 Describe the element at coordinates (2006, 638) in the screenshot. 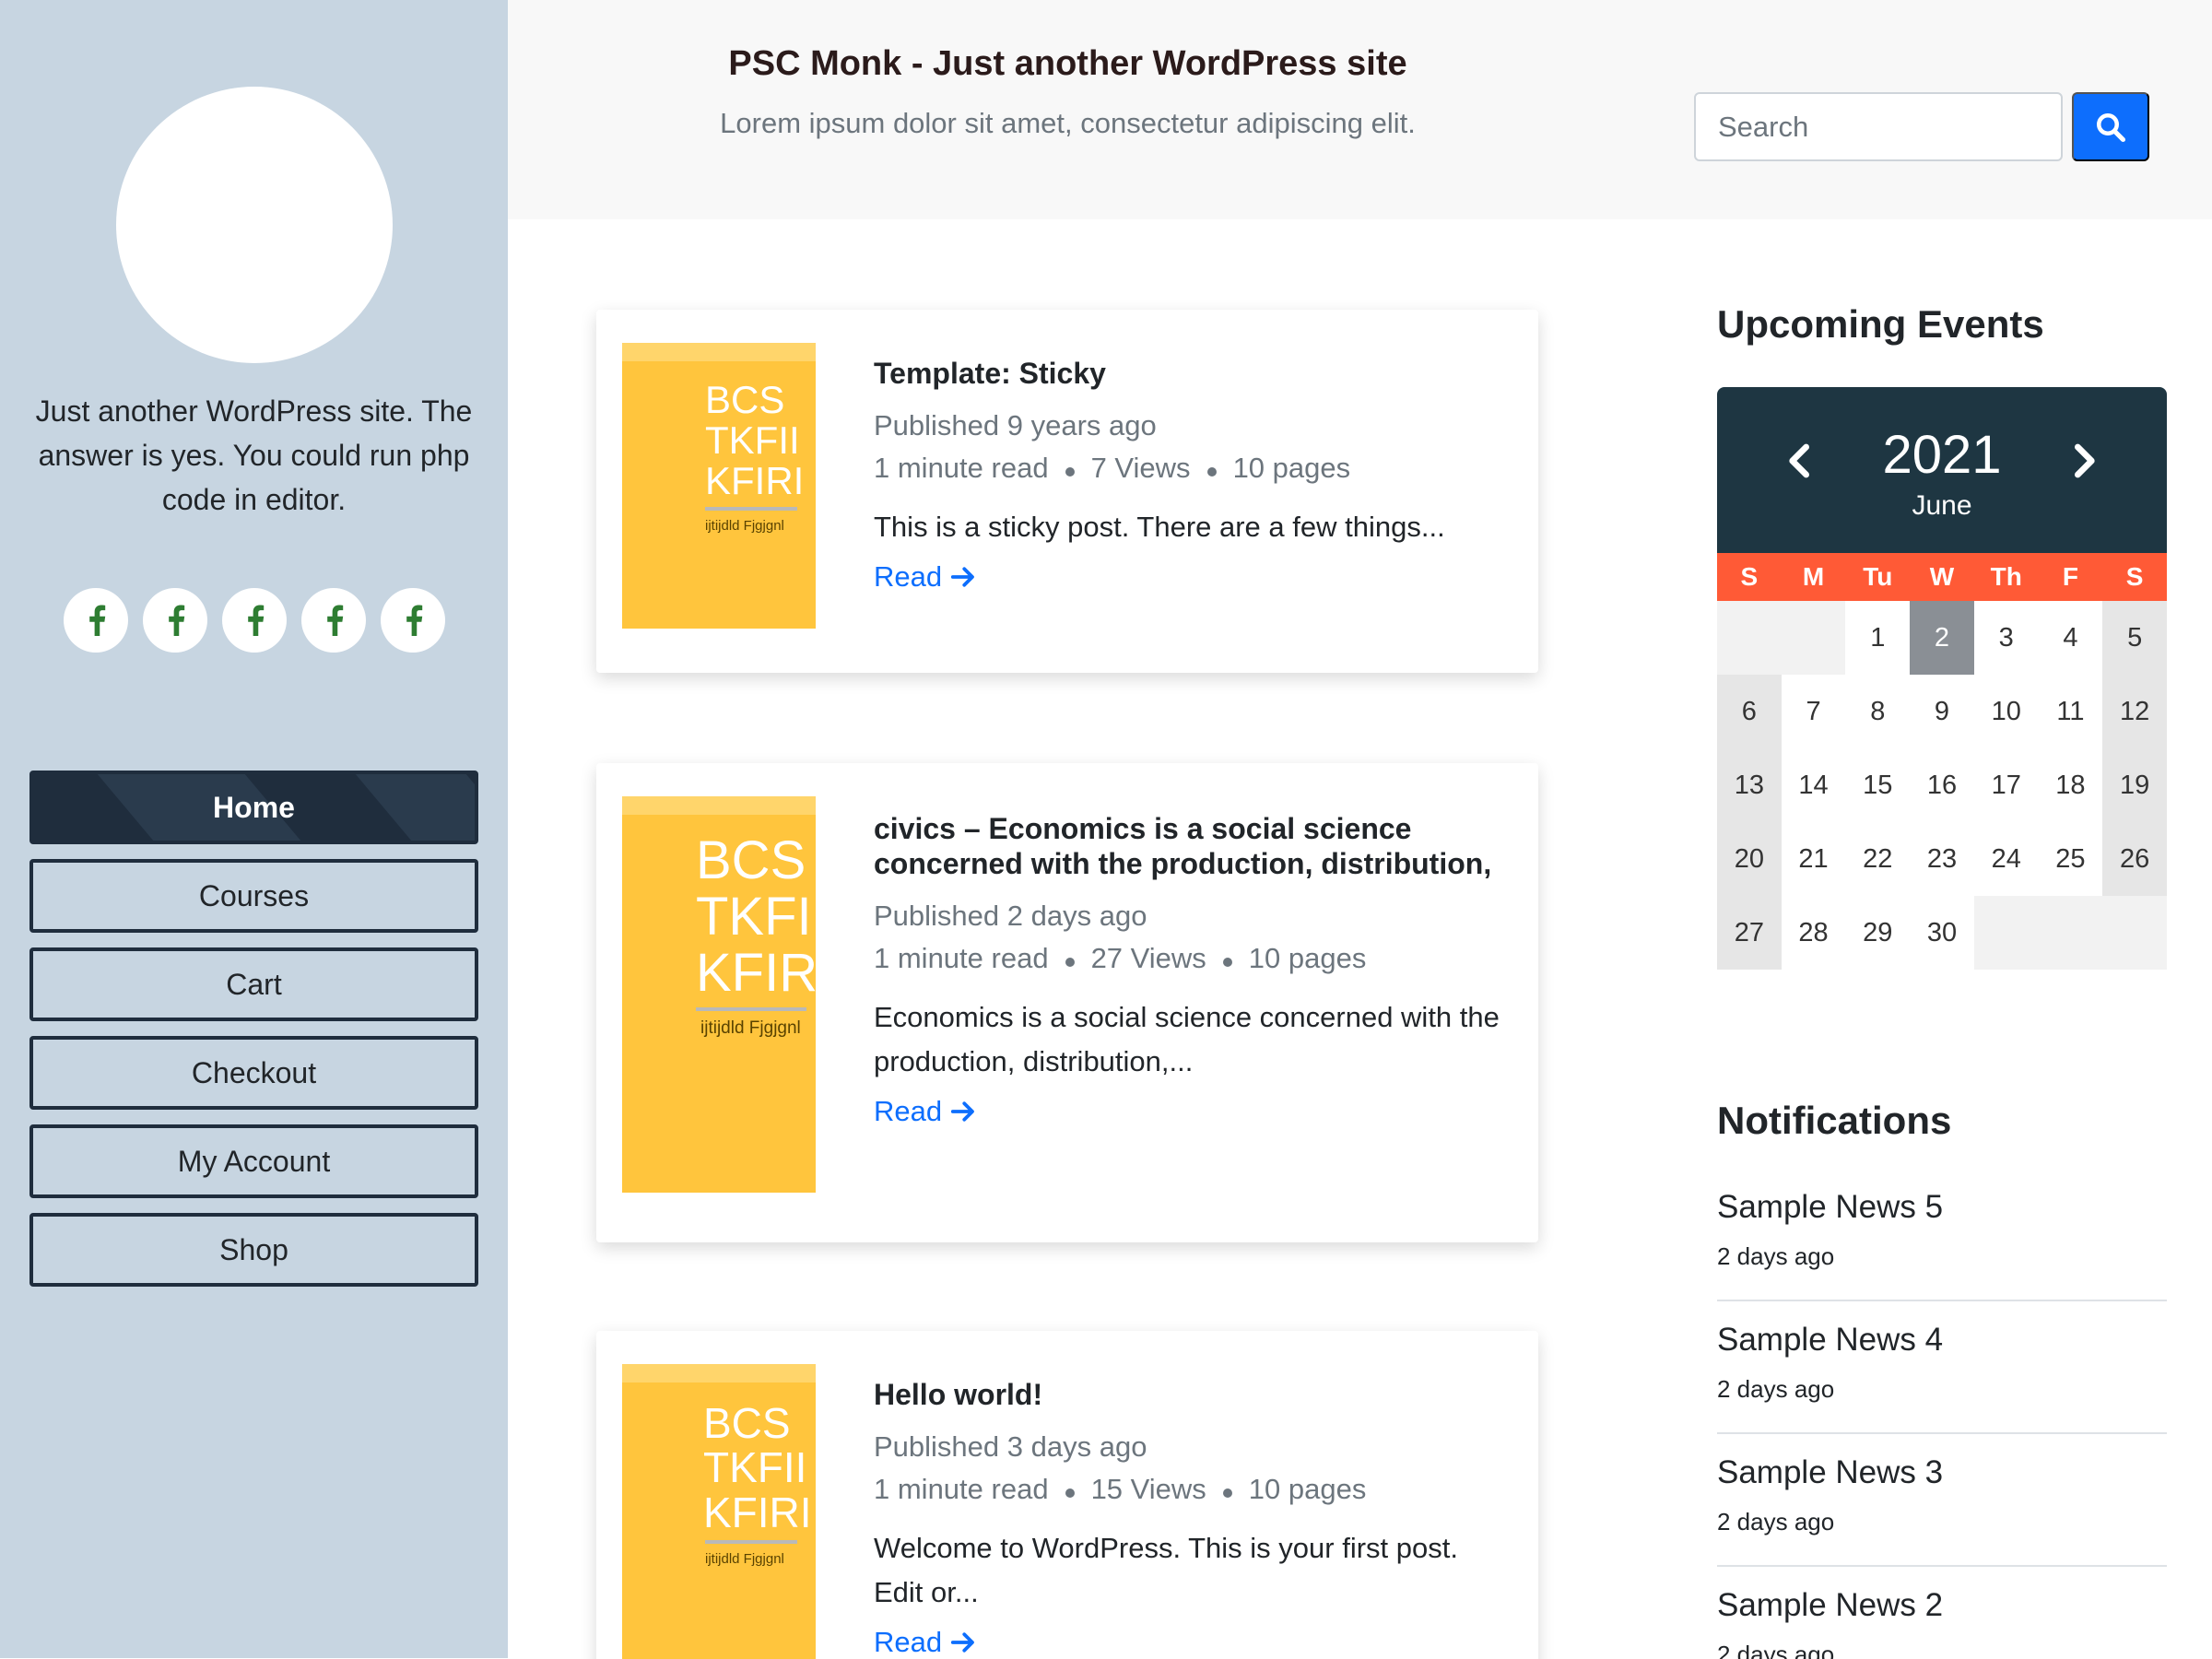

I see `calendar-day: 3` at that location.